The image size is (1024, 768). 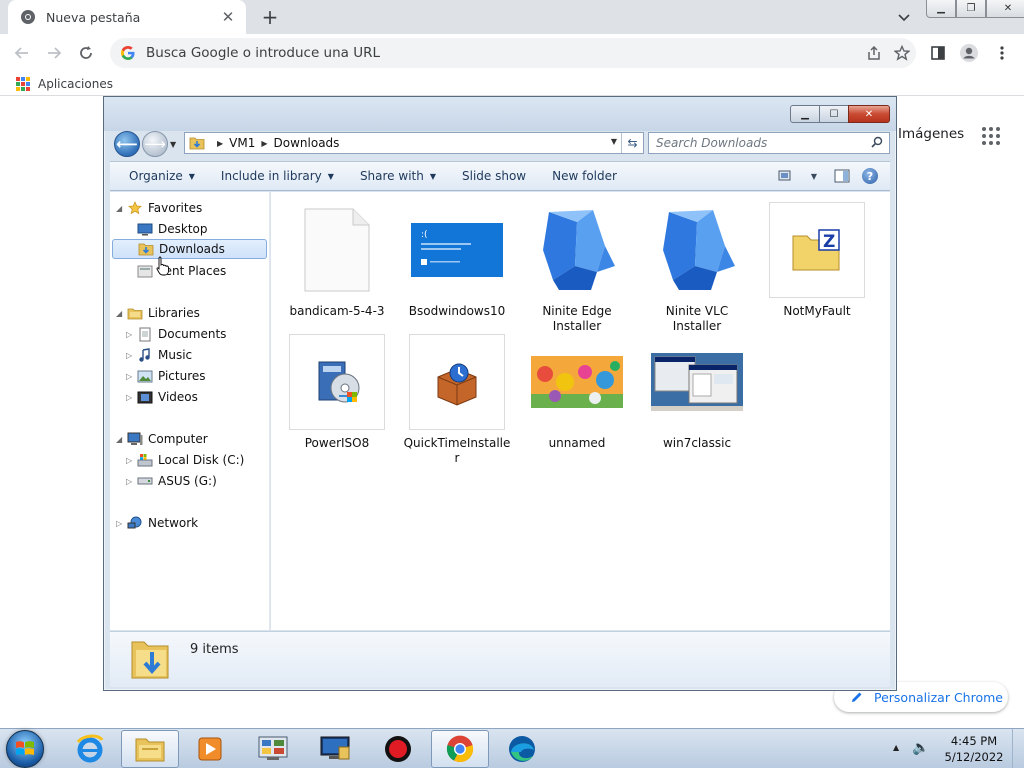 I want to click on change-view-icon, so click(x=786, y=176).